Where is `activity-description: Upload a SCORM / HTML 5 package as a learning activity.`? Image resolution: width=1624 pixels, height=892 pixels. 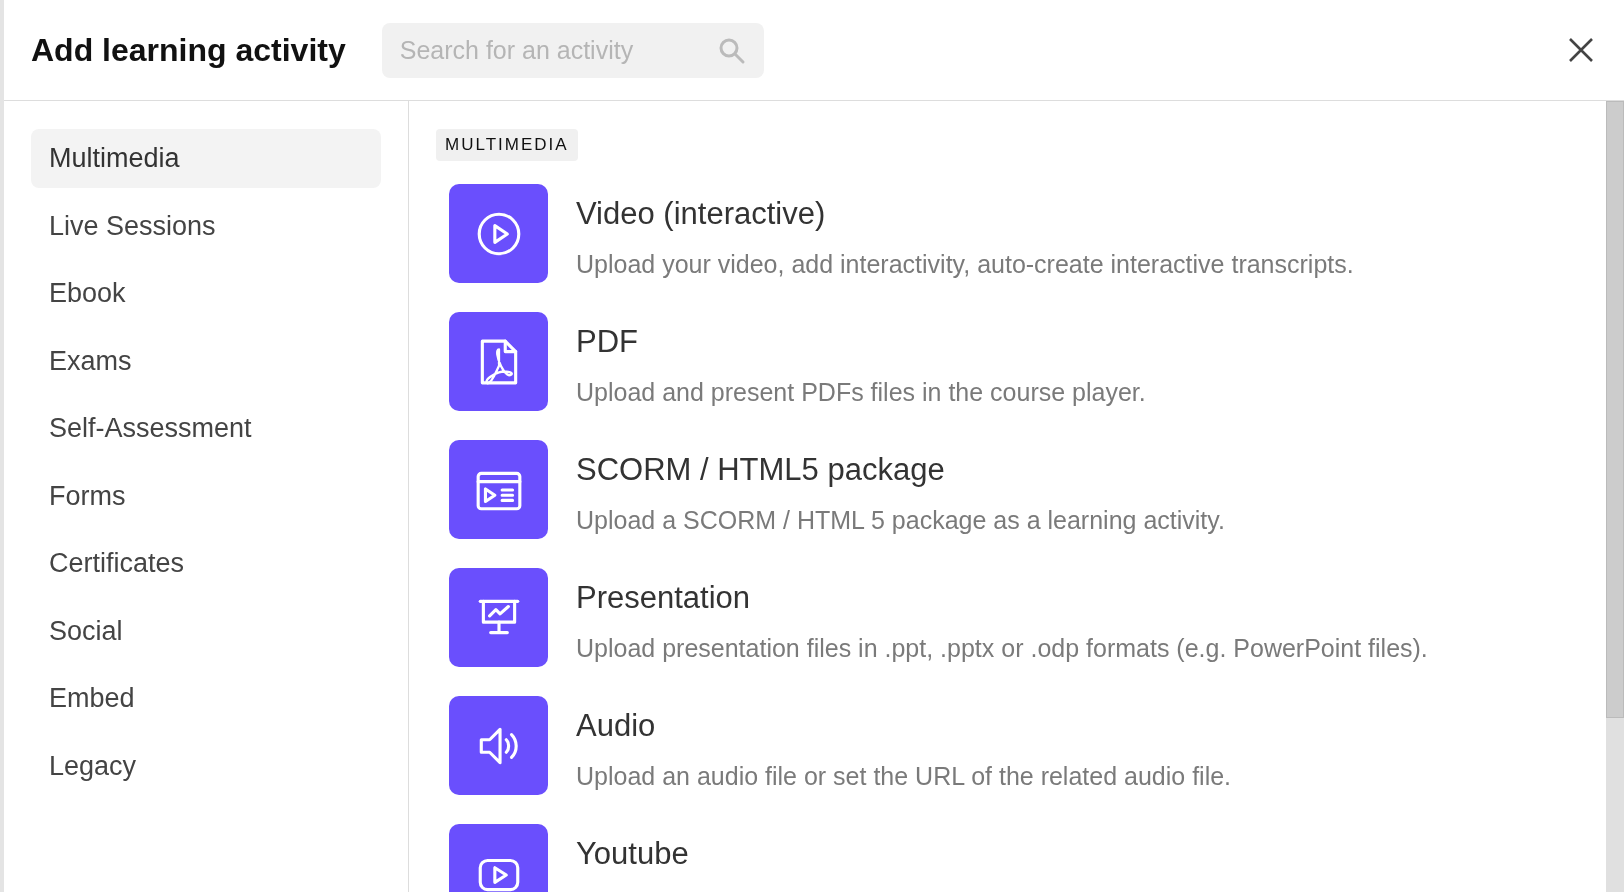
activity-description: Upload a SCORM / HTML 5 package as a learning activity. is located at coordinates (900, 520).